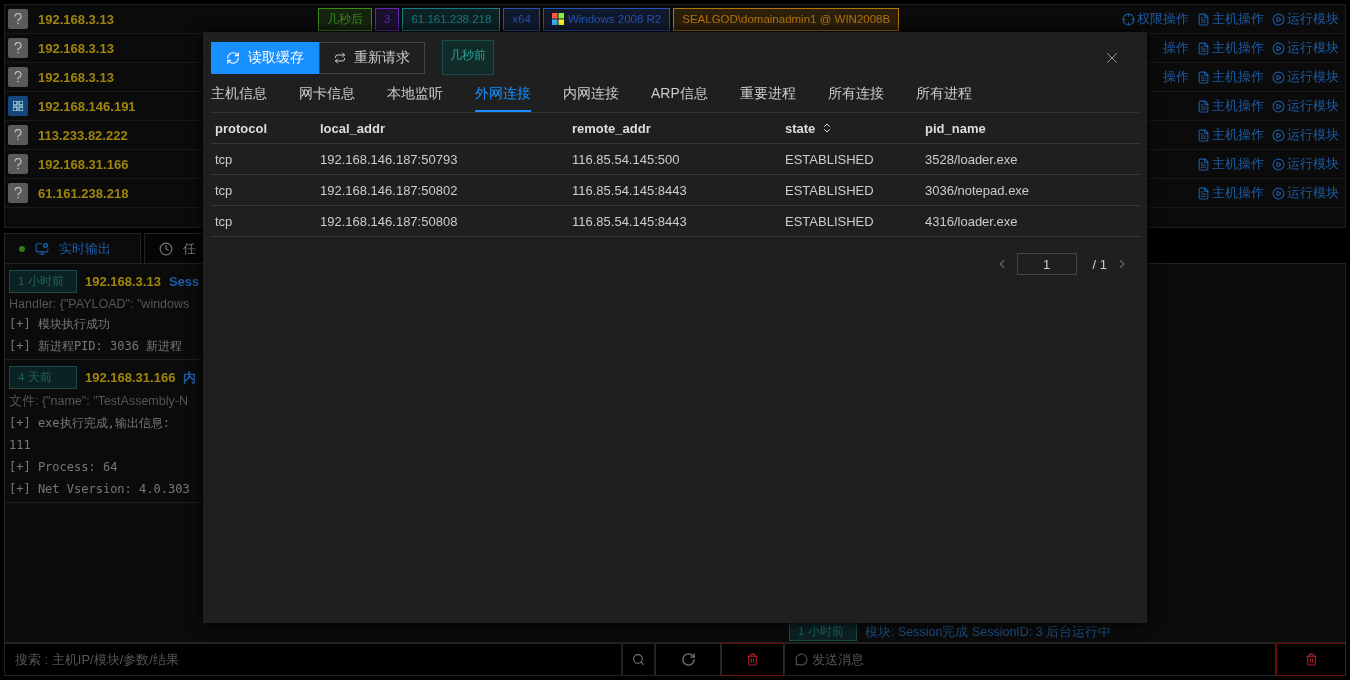 The height and width of the screenshot is (680, 1350). I want to click on column-header: local_addr, so click(442, 128).